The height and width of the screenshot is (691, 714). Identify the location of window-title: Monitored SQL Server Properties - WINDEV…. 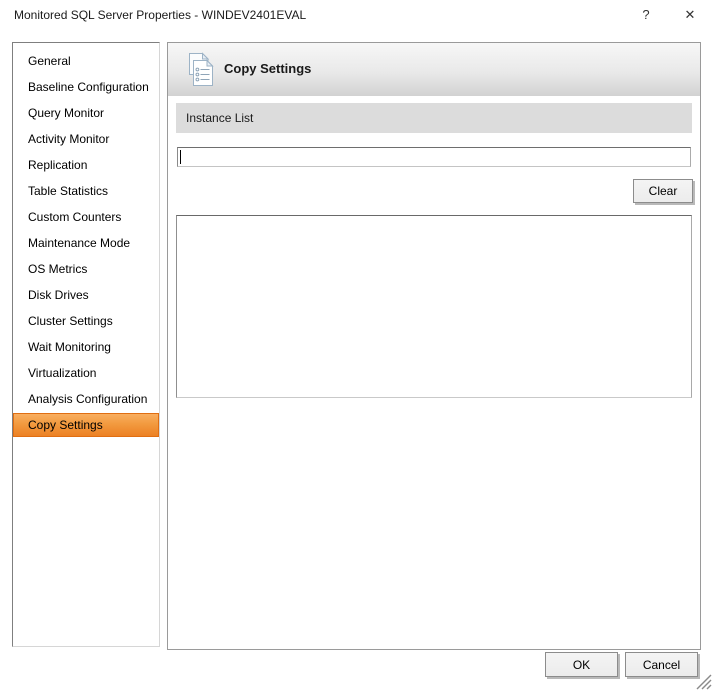
(160, 15).